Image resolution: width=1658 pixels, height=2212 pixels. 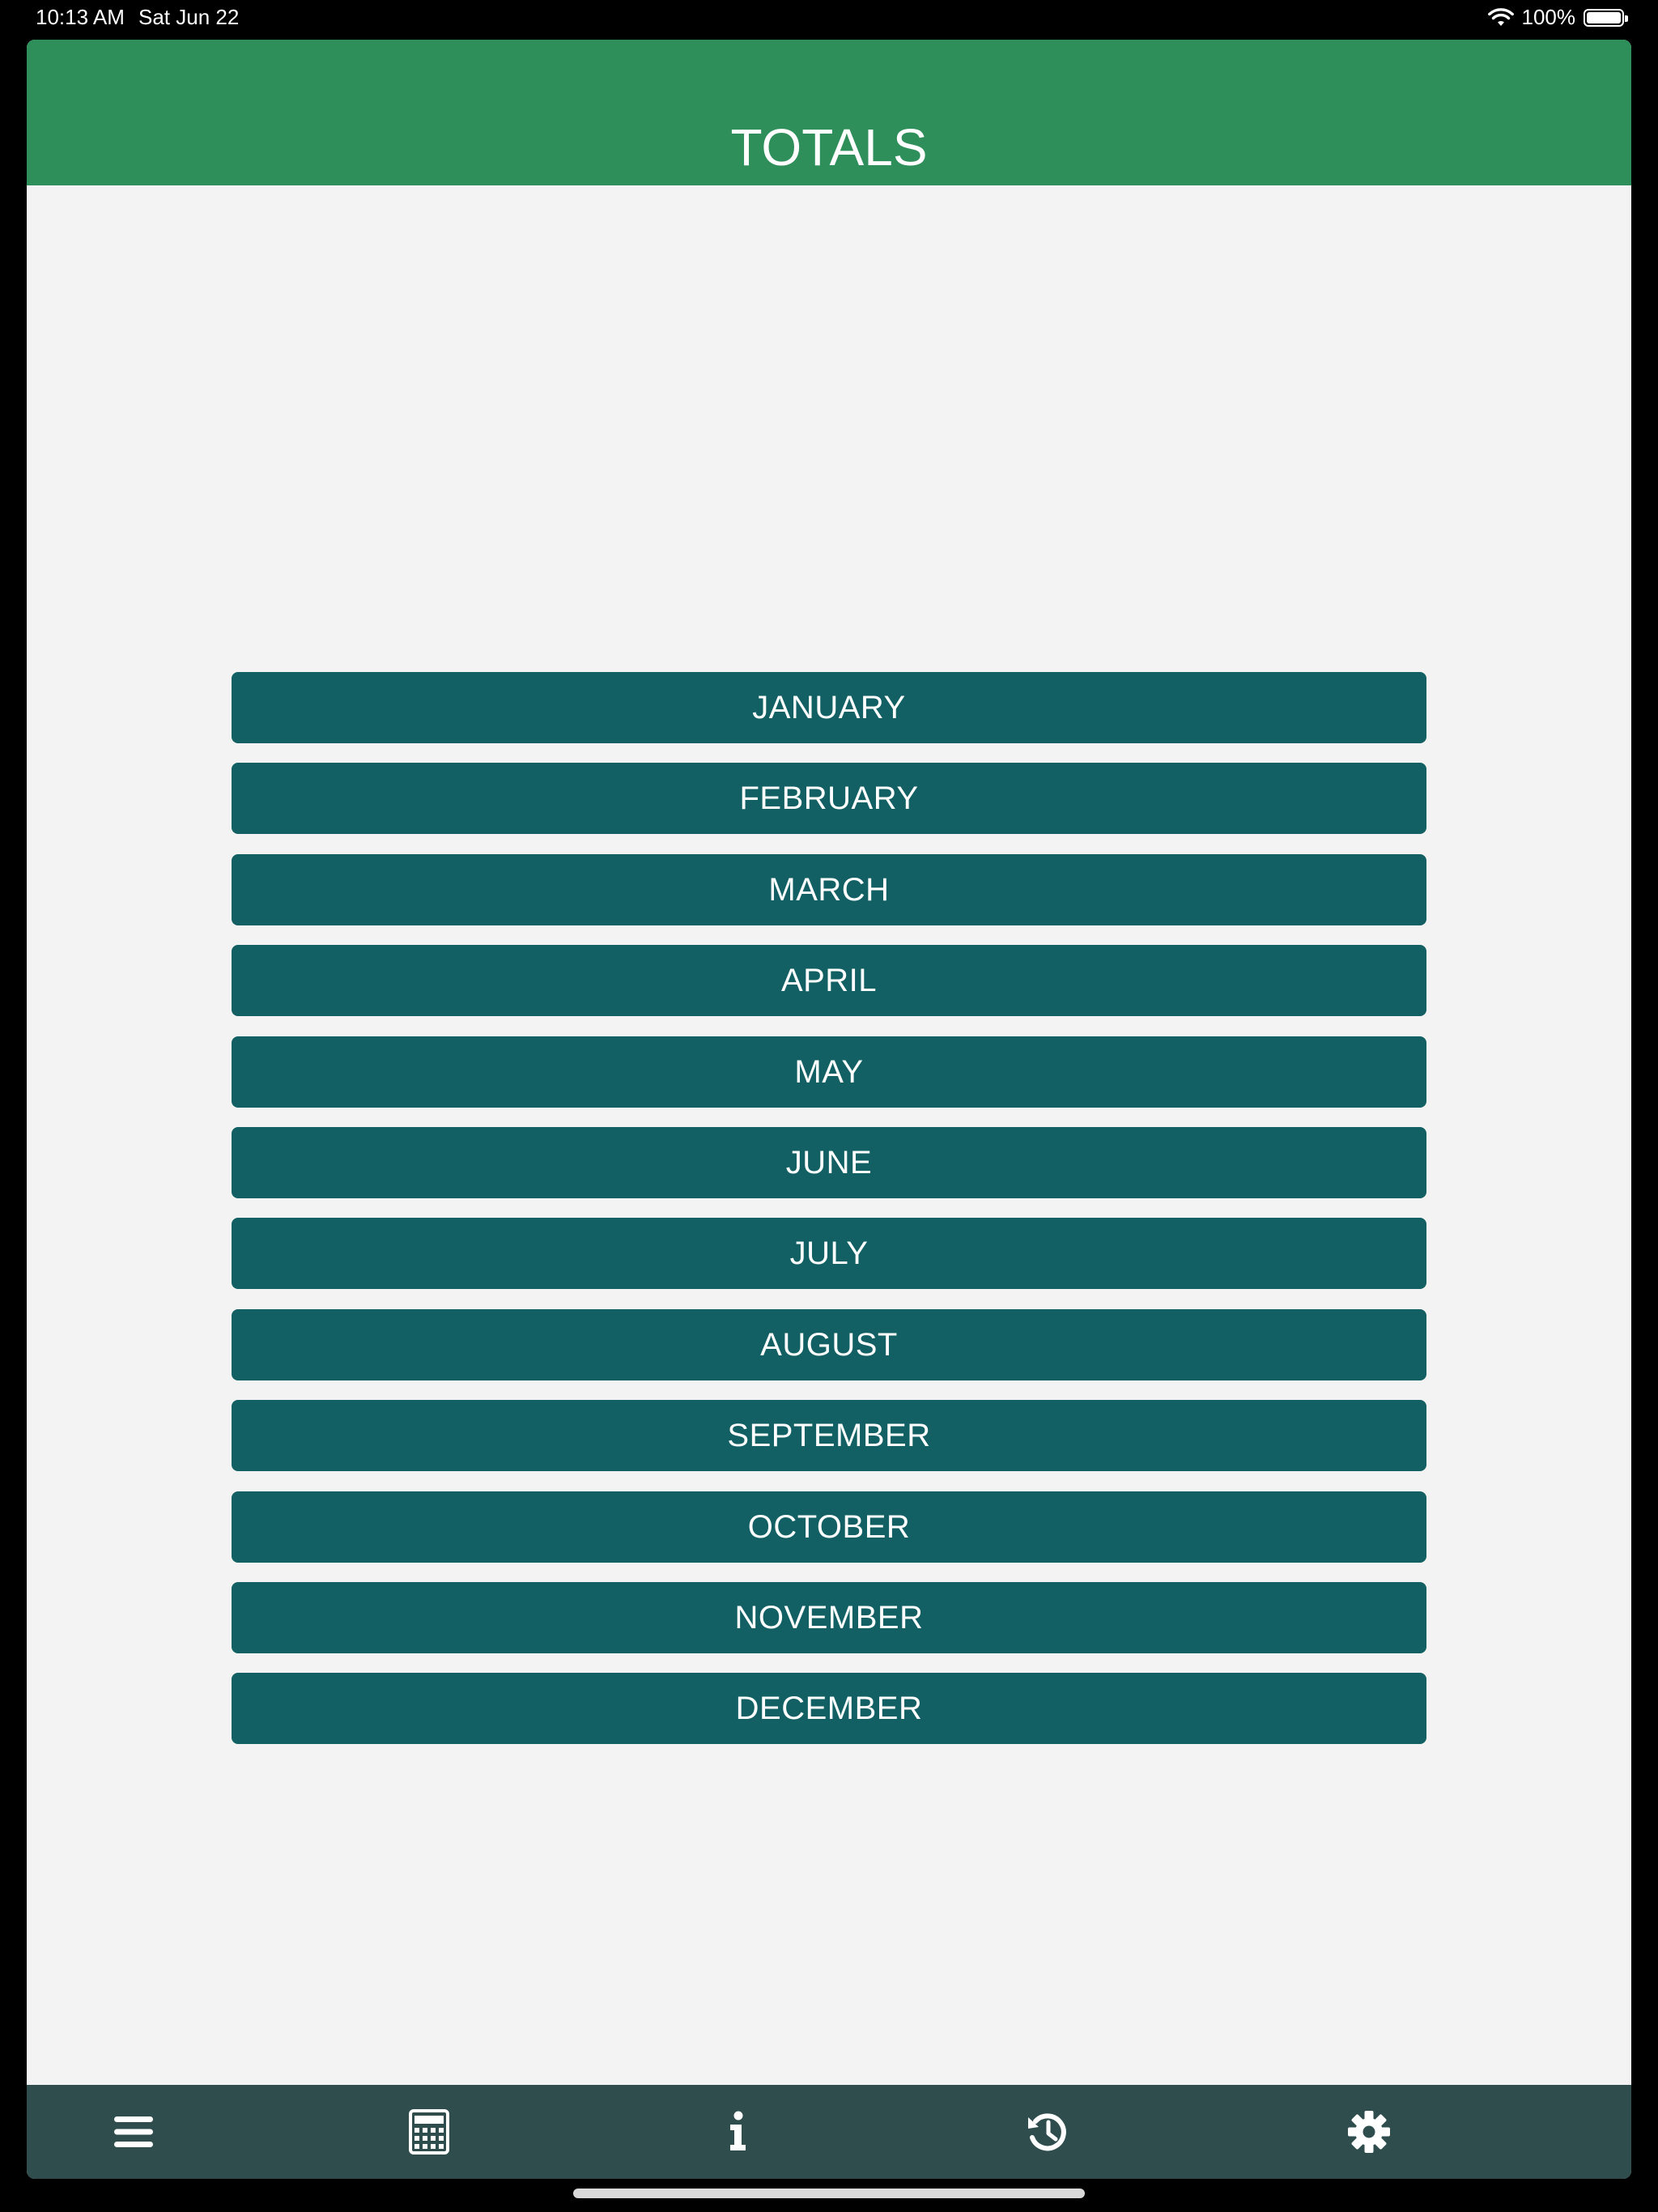 What do you see at coordinates (829, 1436) in the screenshot?
I see `month-button-september: SEPTEMBER` at bounding box center [829, 1436].